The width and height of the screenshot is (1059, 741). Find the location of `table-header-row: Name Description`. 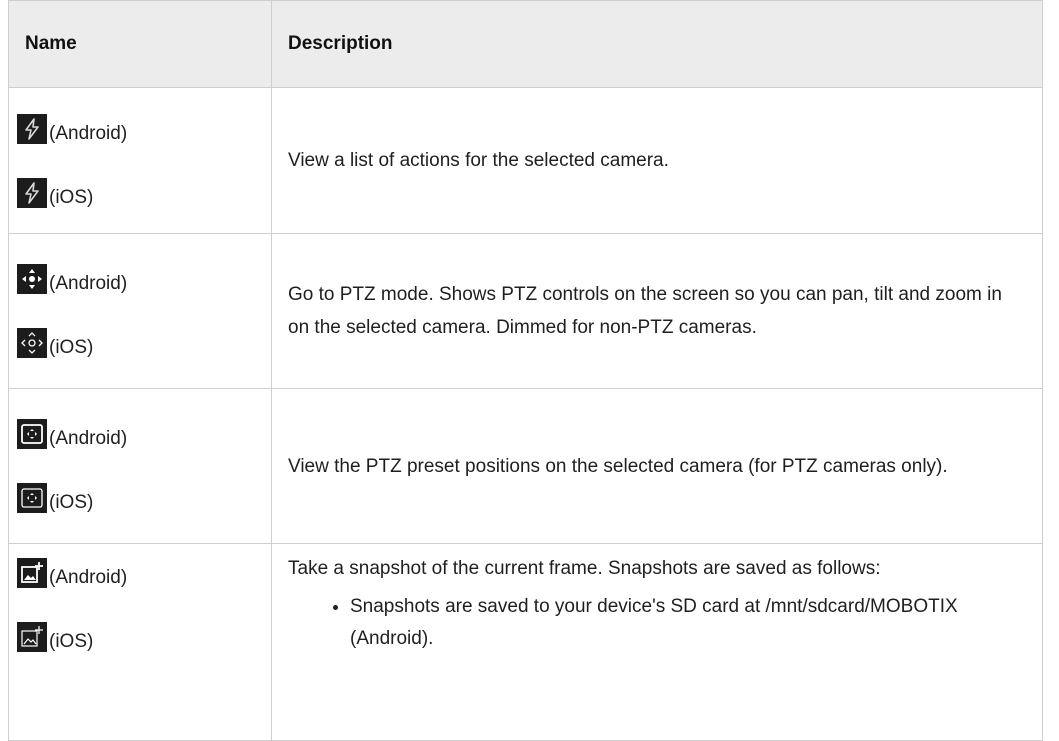

table-header-row: Name Description is located at coordinates (525, 44).